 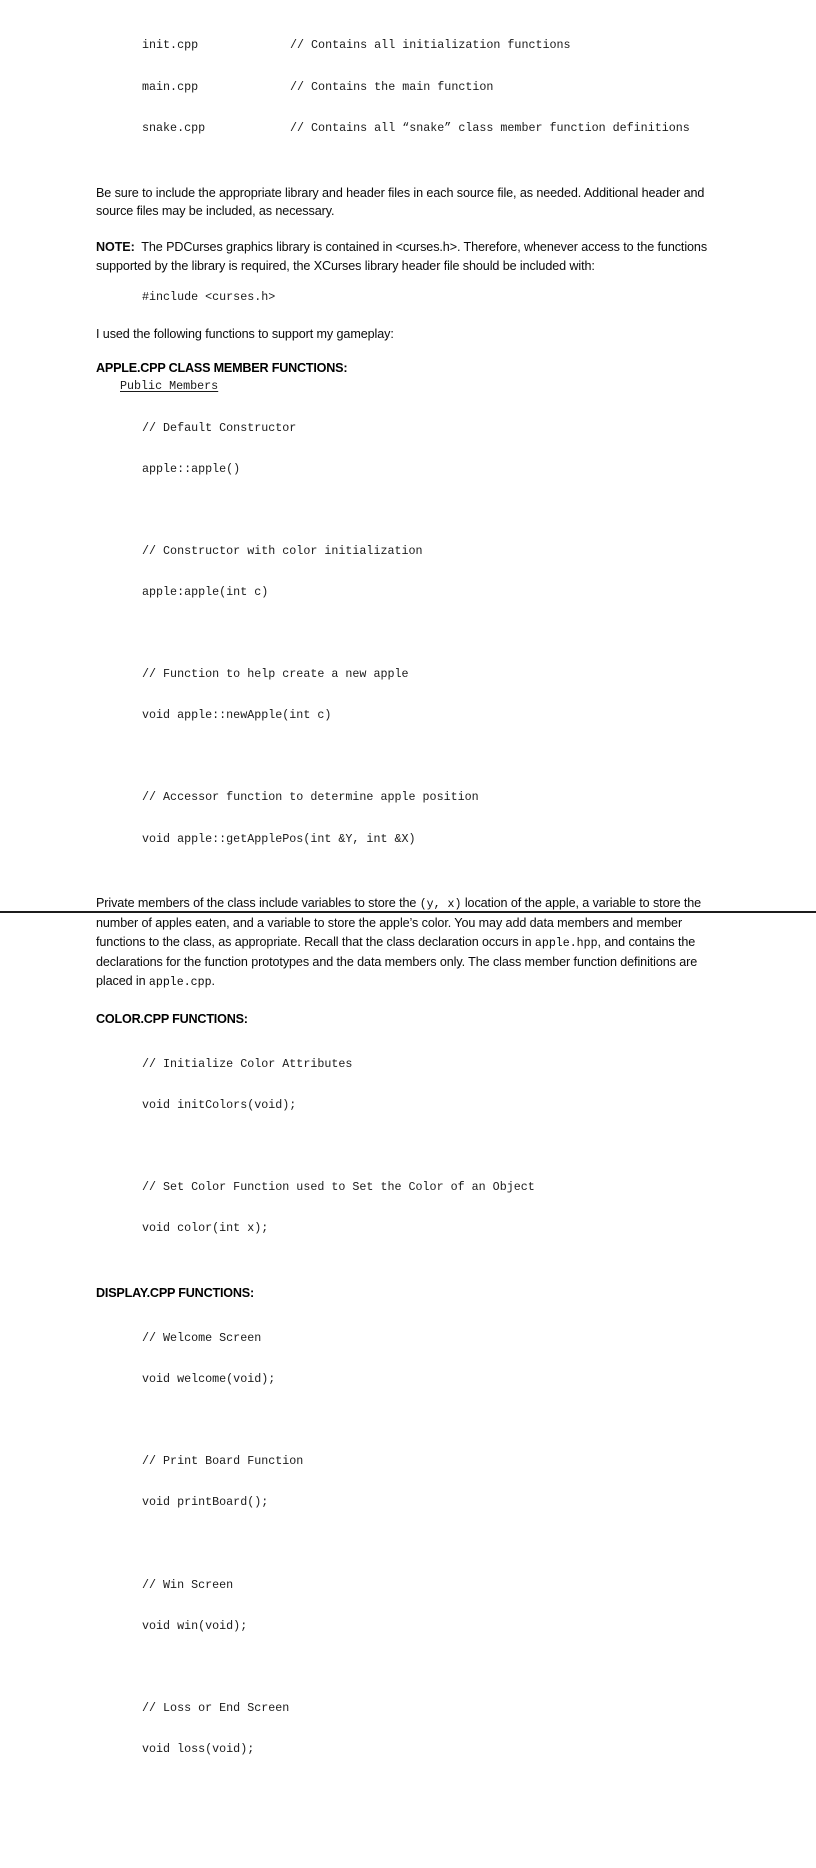 I want to click on page-boundary-rule, so click(x=408, y=912).